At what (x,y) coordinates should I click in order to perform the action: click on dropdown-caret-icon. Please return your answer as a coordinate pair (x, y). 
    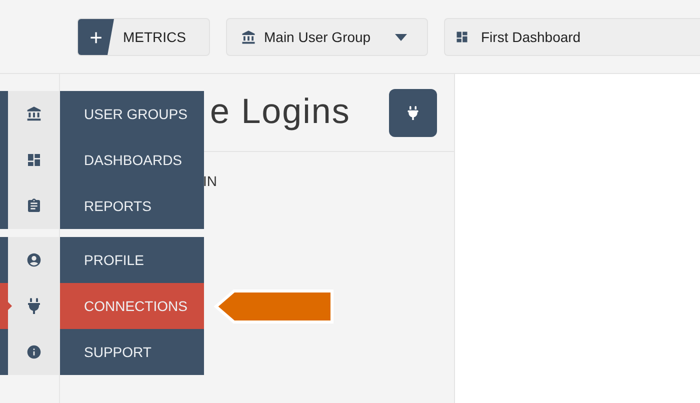
    Looking at the image, I should click on (401, 37).